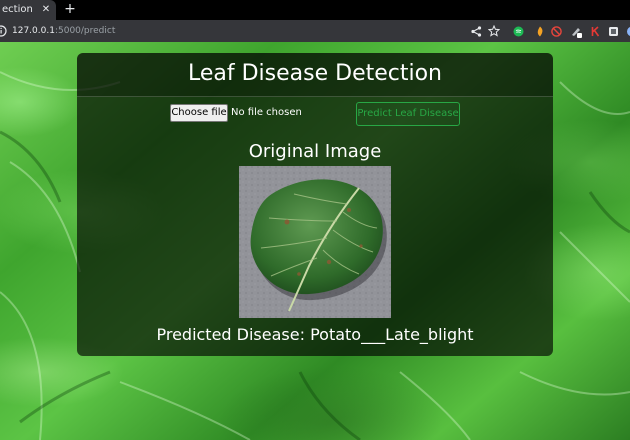  I want to click on file-status-text: No file chosen, so click(266, 112).